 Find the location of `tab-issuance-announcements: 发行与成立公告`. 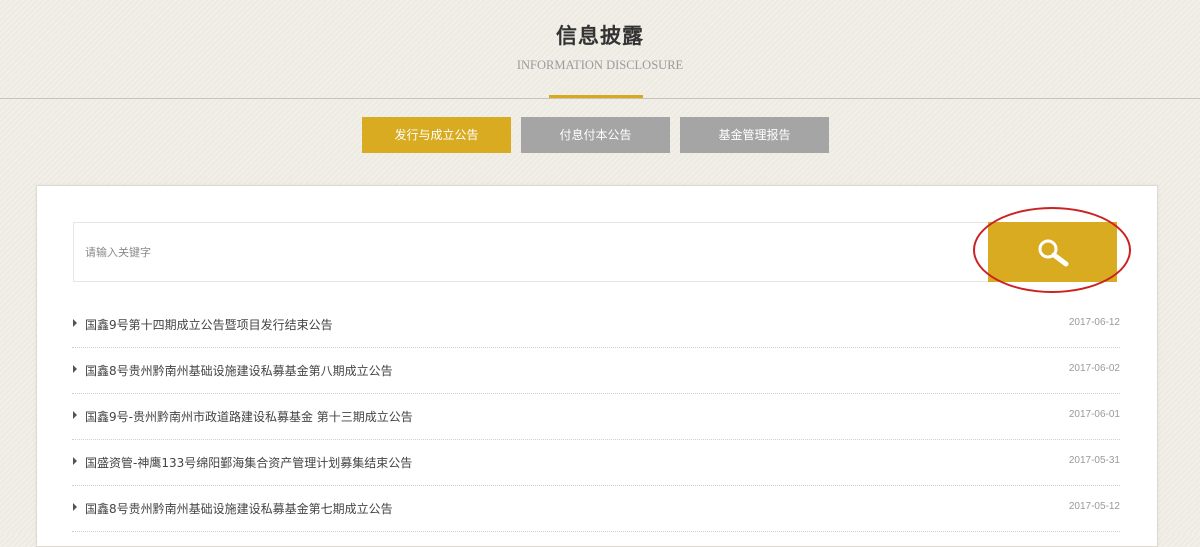

tab-issuance-announcements: 发行与成立公告 is located at coordinates (436, 135).